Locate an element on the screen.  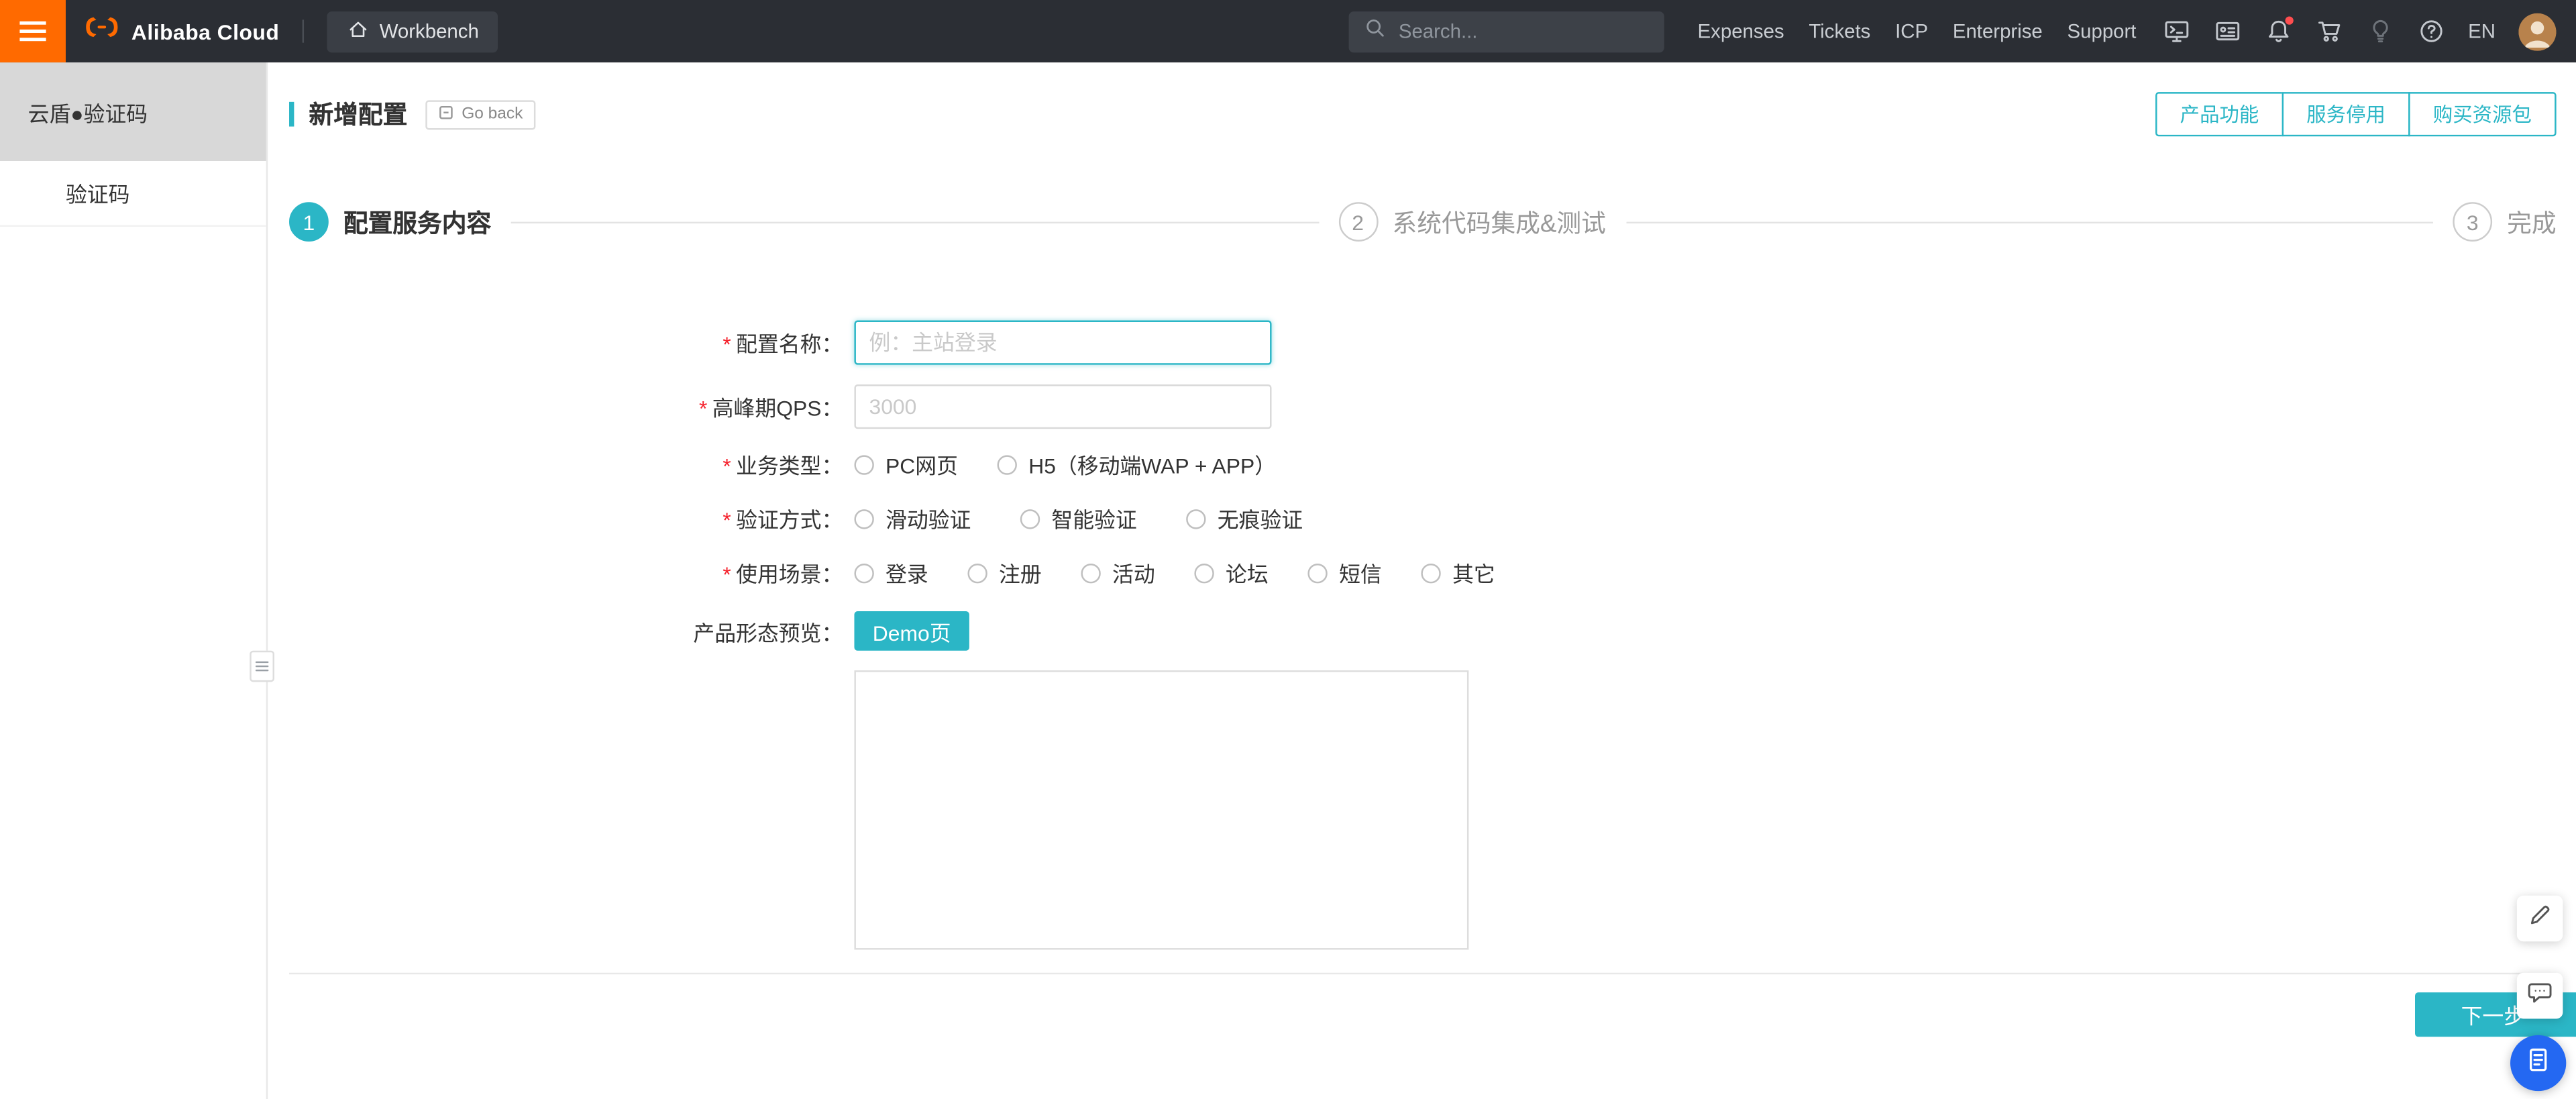
feedback-edit-fab is located at coordinates (2539, 918).